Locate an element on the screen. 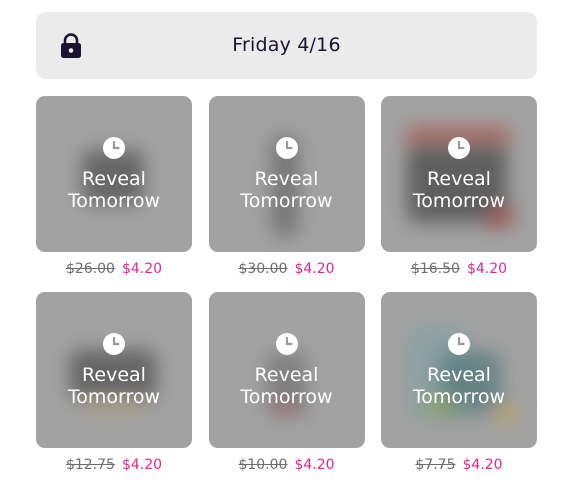 The image size is (573, 500). original-price: $26.00 is located at coordinates (90, 269).